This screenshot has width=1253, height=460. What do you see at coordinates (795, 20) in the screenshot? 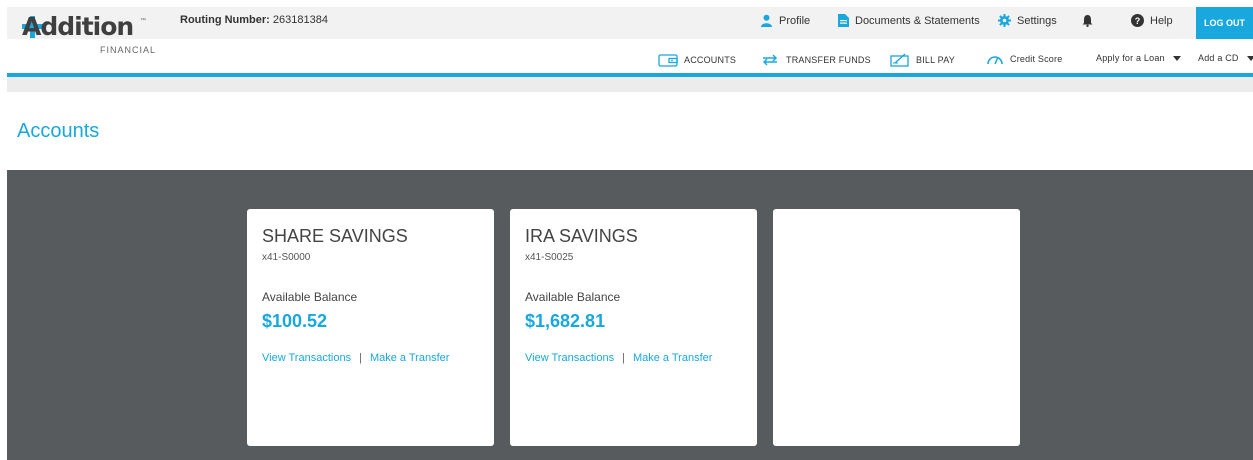
I see `profile-link-label: Profile` at bounding box center [795, 20].